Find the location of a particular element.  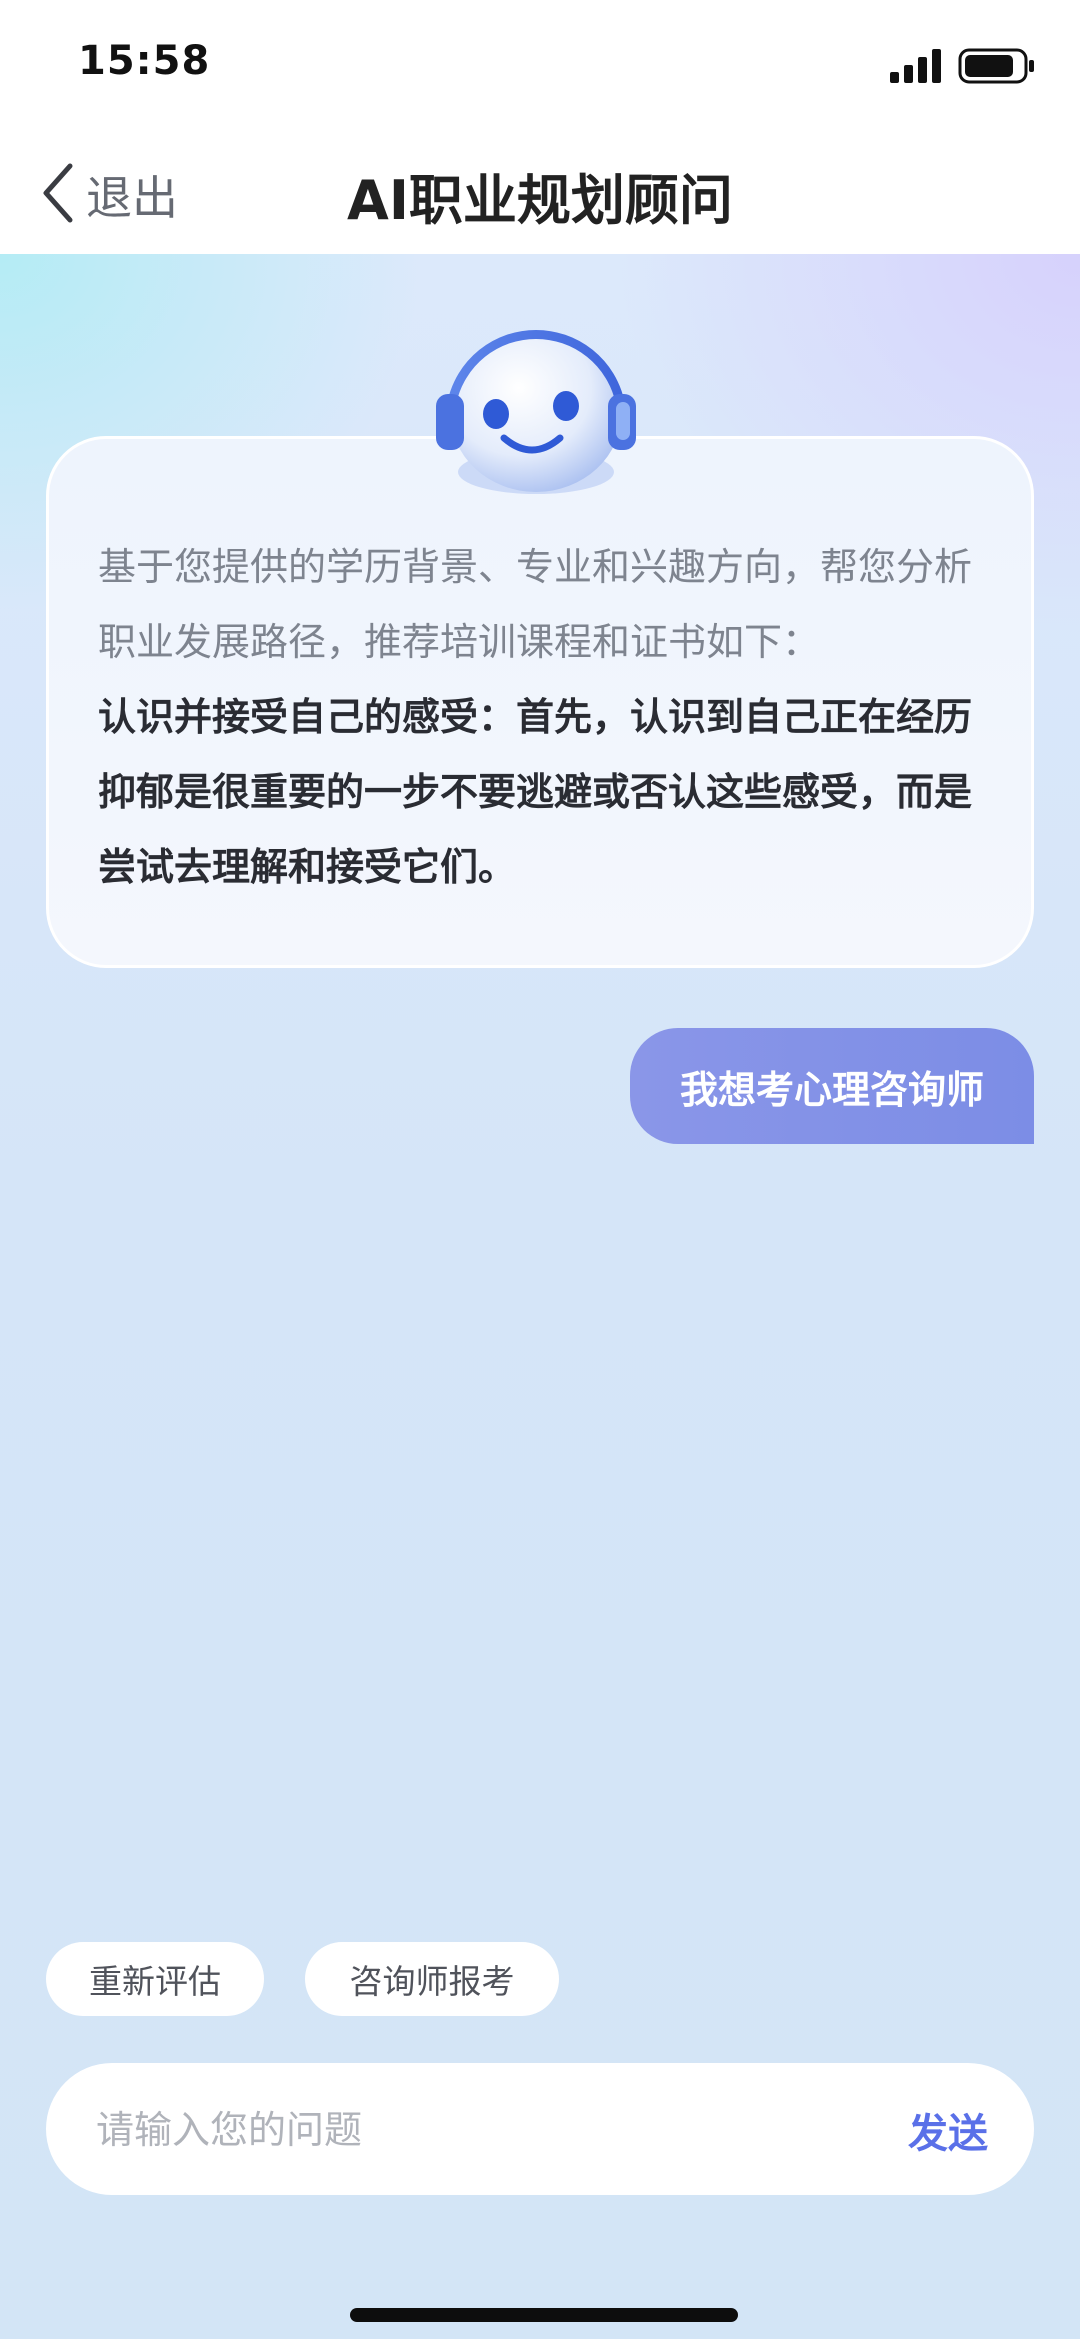

status-bar: 15:58 is located at coordinates (540, 65).